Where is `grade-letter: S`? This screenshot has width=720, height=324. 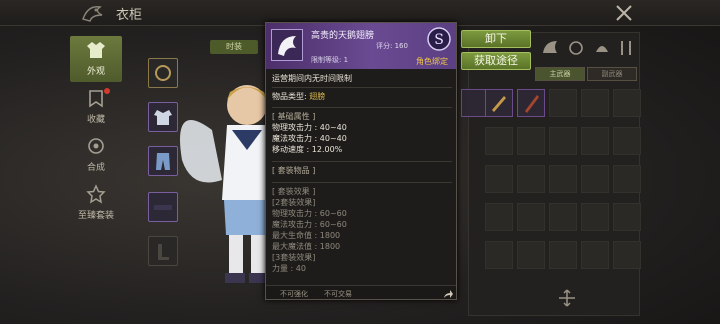
grade-letter: S is located at coordinates (439, 40).